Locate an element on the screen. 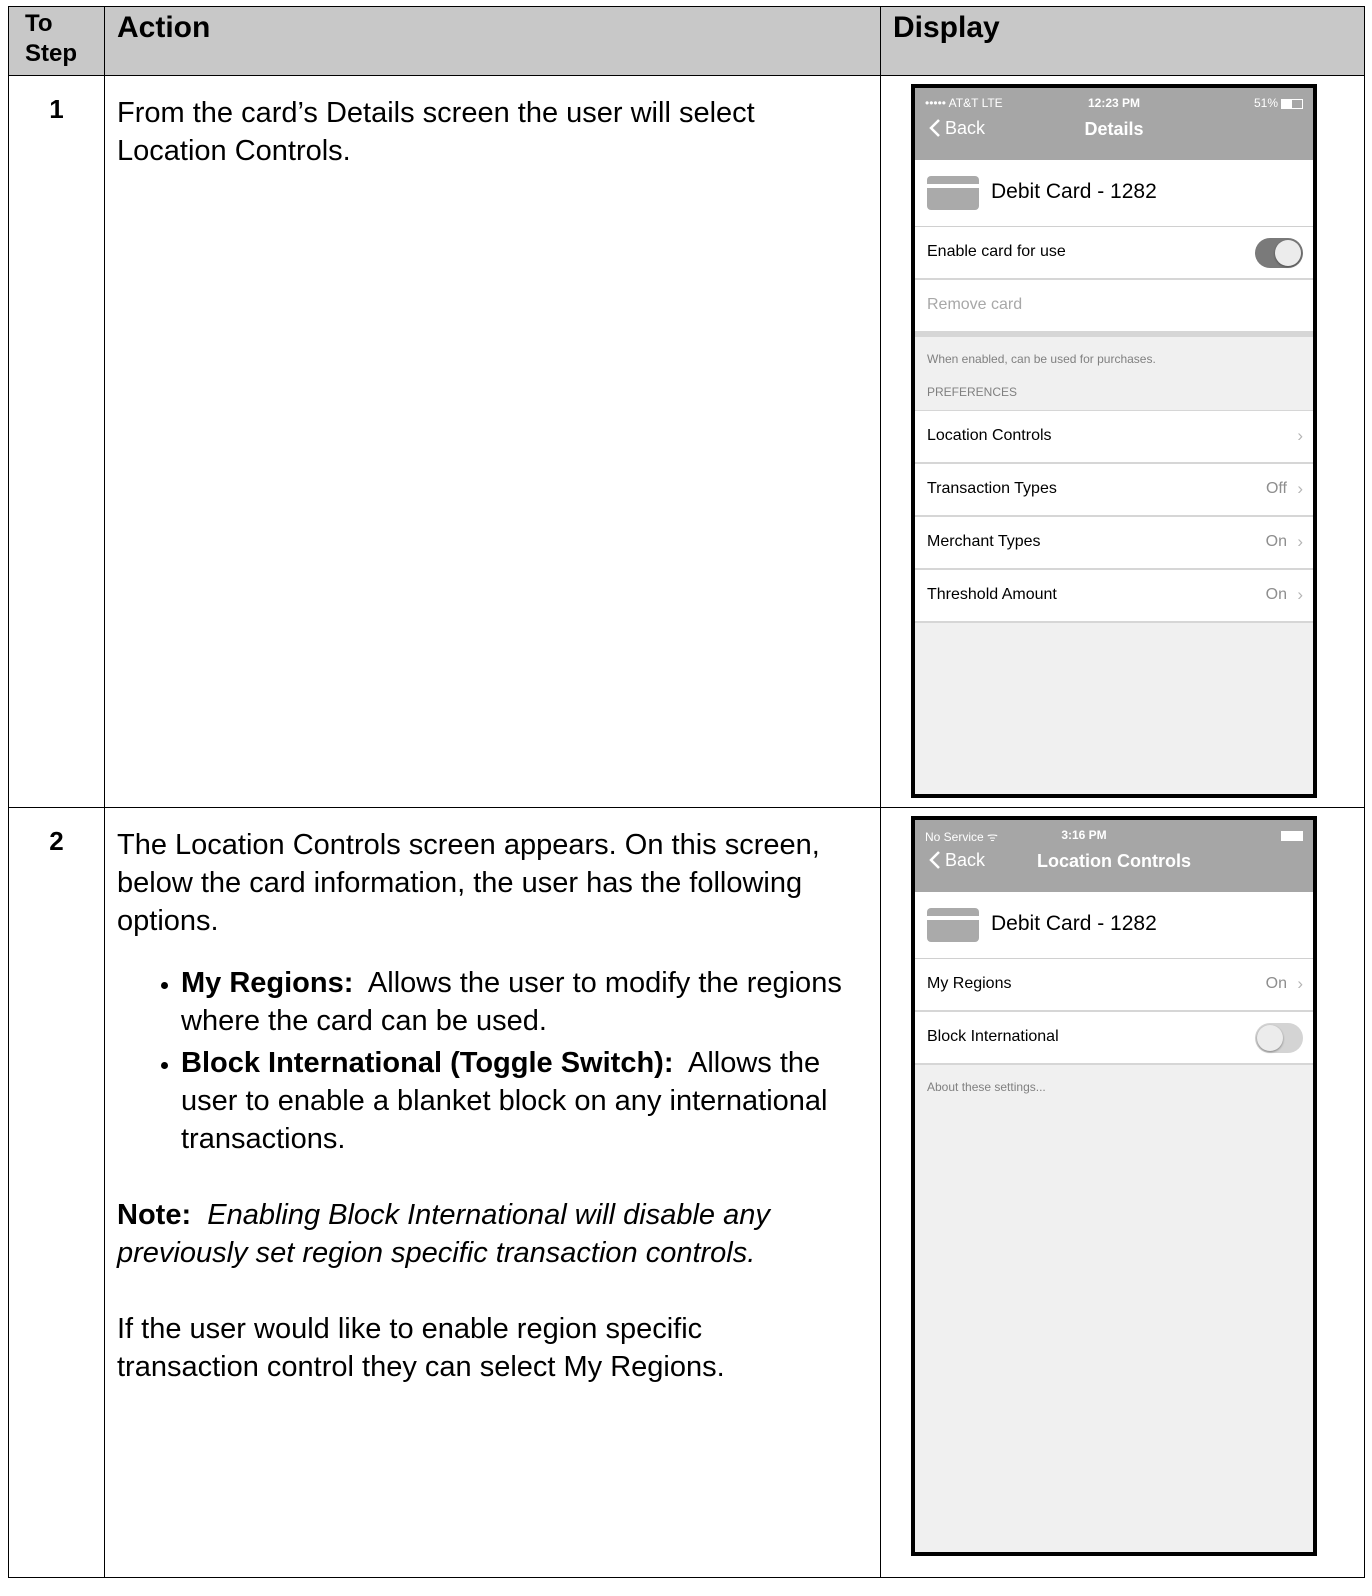 Image resolution: width=1372 pixels, height=1596 pixels. clock-label: 12:23 PM is located at coordinates (1114, 103).